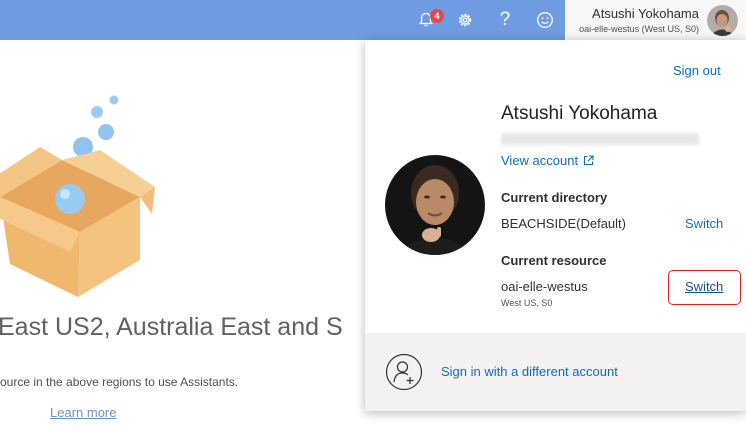  I want to click on current-directory-label: Current directory, so click(554, 197).